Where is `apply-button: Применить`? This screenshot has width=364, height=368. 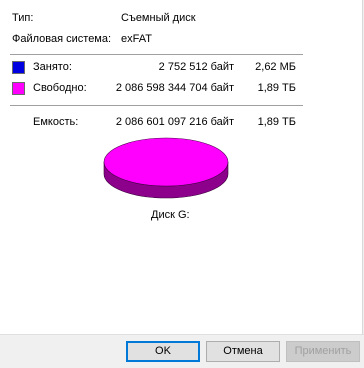
apply-button: Применить is located at coordinates (323, 351).